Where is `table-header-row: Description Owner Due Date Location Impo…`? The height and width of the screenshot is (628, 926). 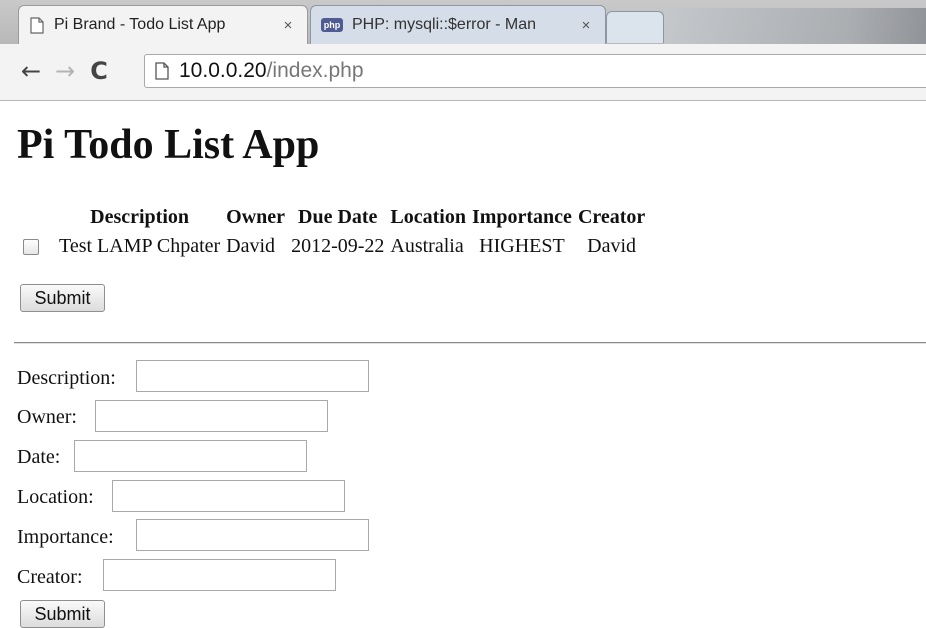 table-header-row: Description Owner Due Date Location Impo… is located at coordinates (334, 217).